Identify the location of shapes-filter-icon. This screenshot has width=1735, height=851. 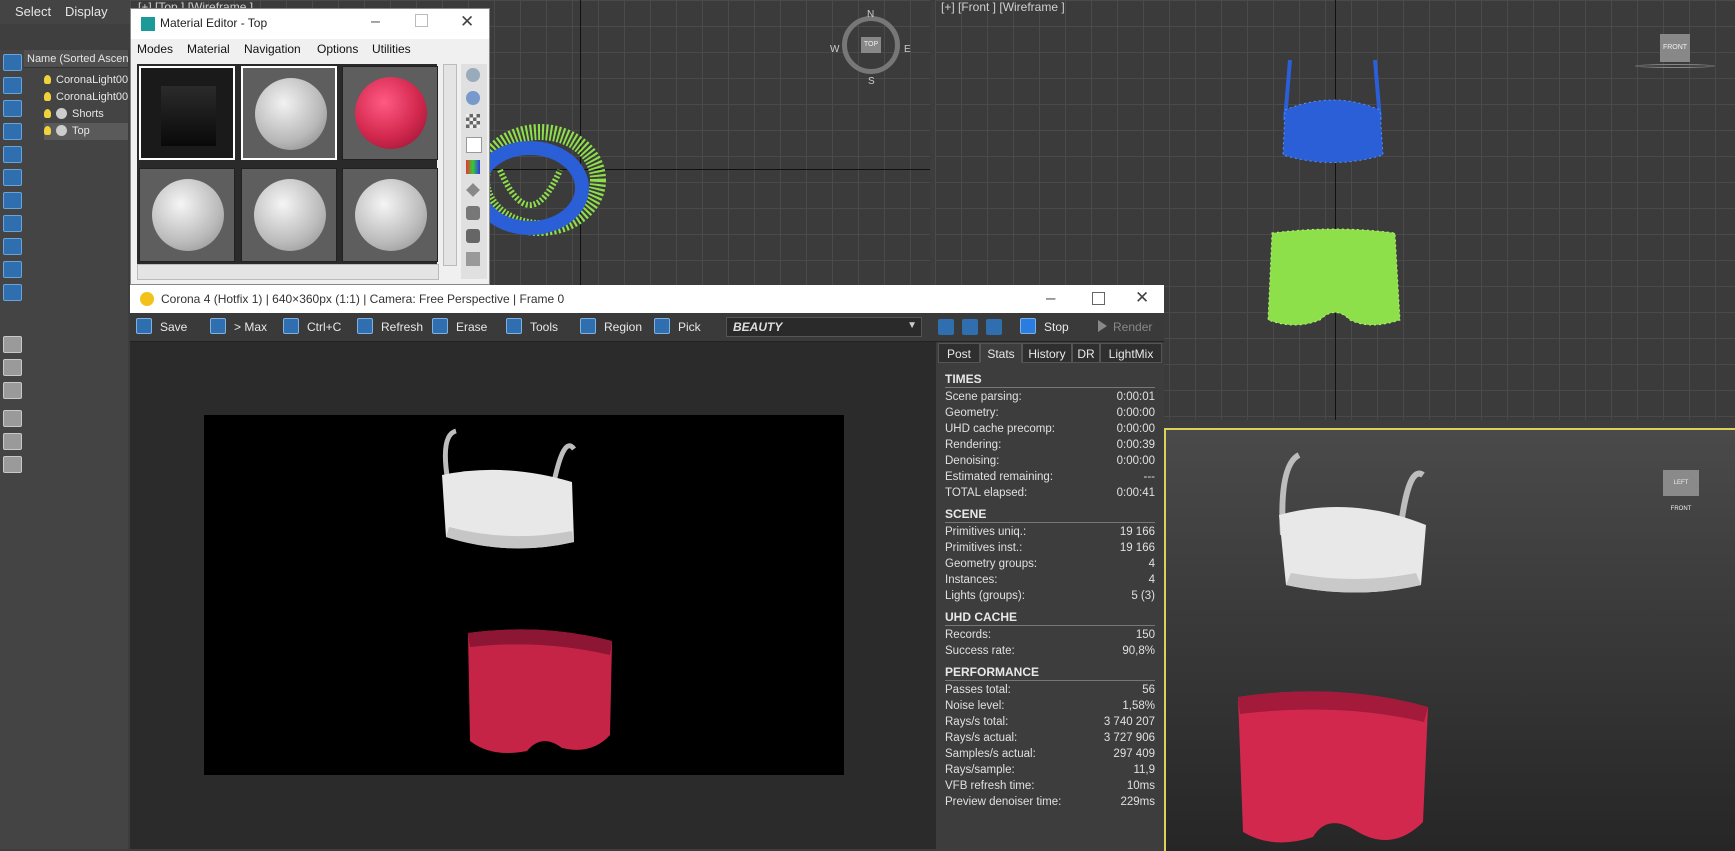
(12, 131).